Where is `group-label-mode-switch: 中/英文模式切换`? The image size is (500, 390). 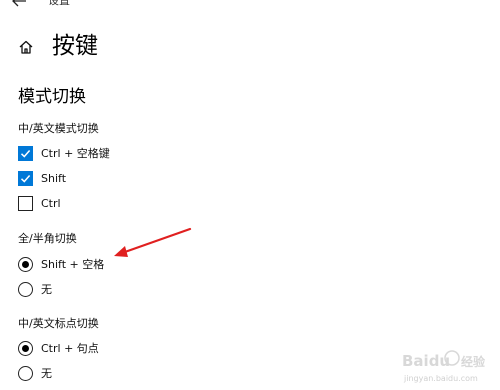 group-label-mode-switch: 中/英文模式切换 is located at coordinates (58, 128).